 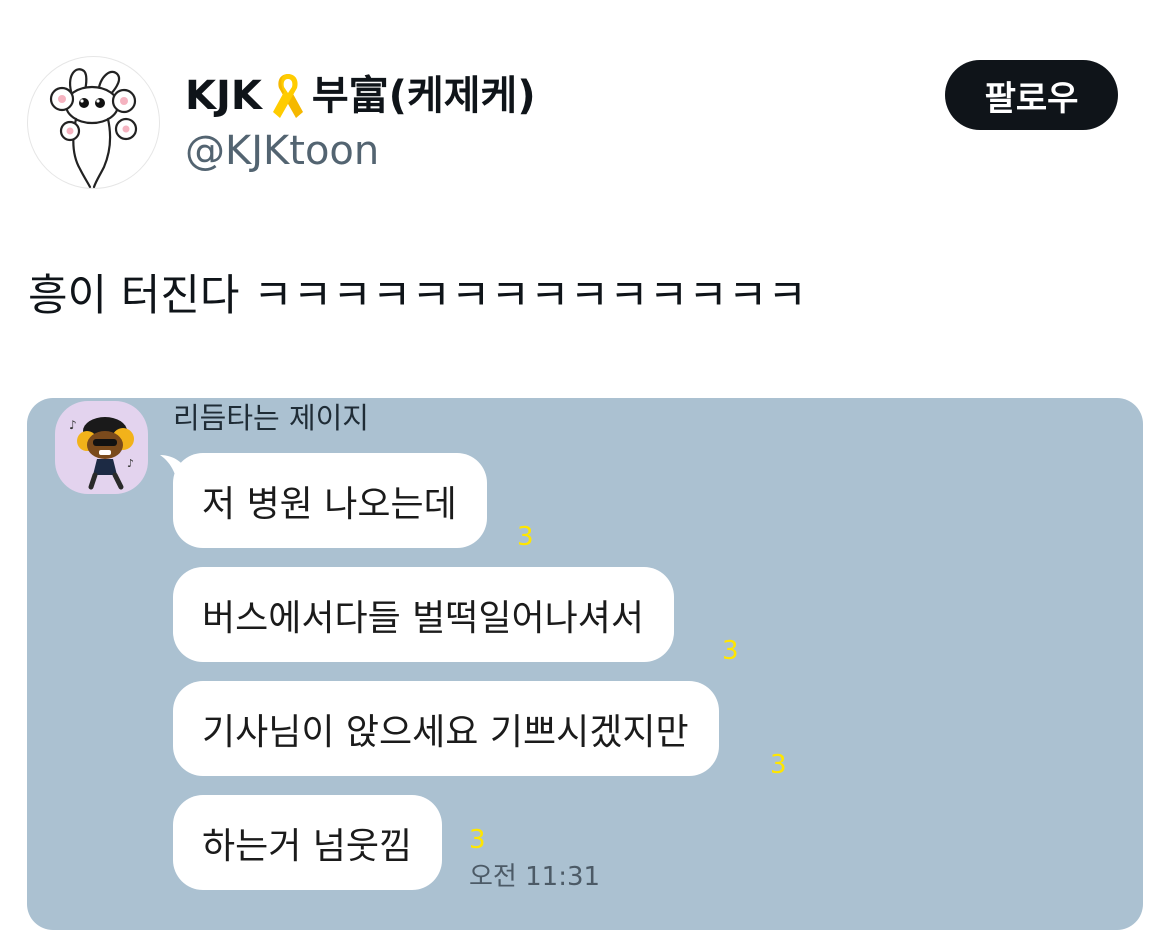 I want to click on dancing-character-icon: ♪ ♪, so click(x=101, y=453).